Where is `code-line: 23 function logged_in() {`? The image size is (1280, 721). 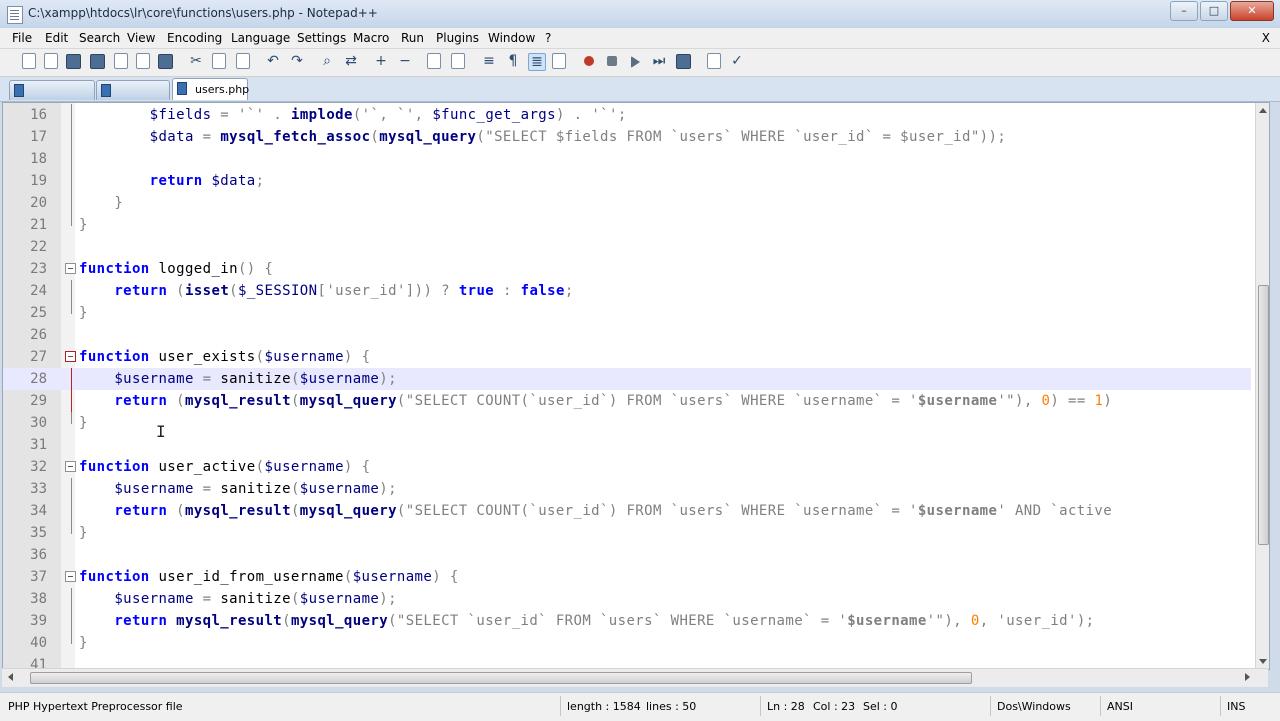 code-line: 23 function logged_in() { is located at coordinates (627, 269).